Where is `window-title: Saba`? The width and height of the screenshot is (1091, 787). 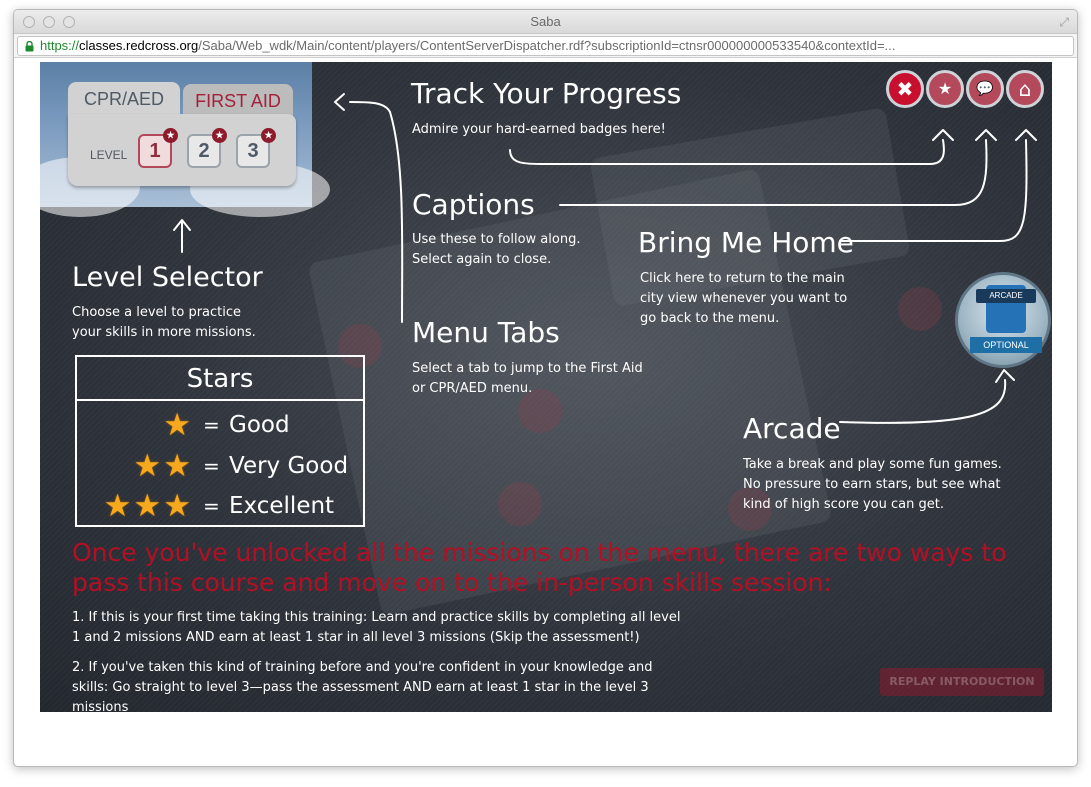
window-title: Saba is located at coordinates (545, 21).